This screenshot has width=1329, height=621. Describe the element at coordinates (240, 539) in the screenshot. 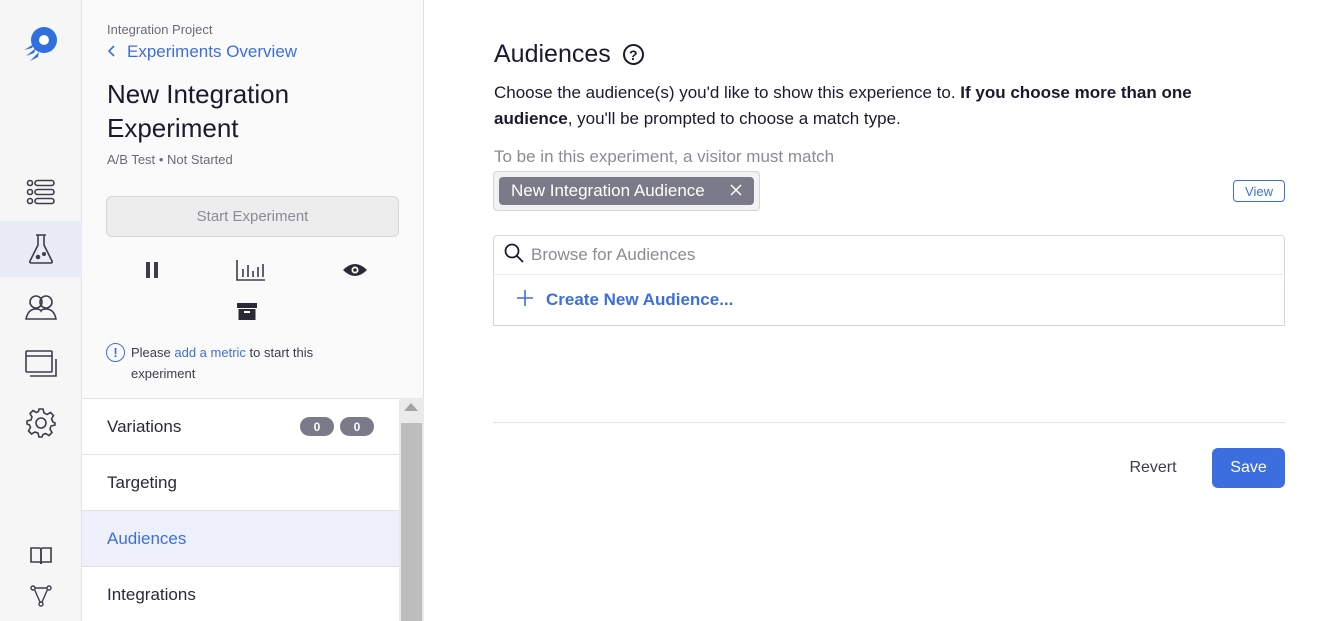

I see `nav-item-audiences: Audiences` at that location.